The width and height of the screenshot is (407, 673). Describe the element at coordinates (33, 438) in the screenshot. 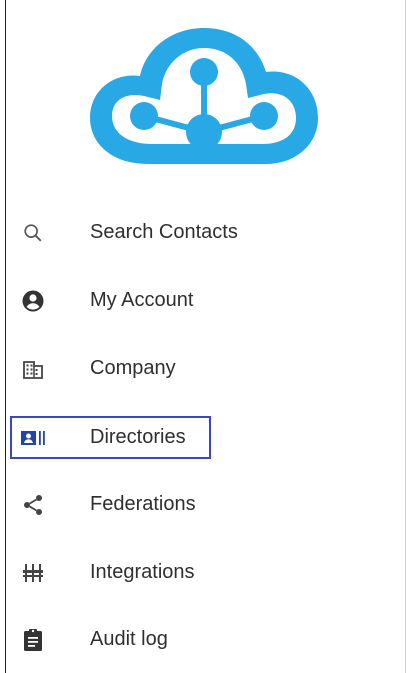

I see `contact-card-icon` at that location.